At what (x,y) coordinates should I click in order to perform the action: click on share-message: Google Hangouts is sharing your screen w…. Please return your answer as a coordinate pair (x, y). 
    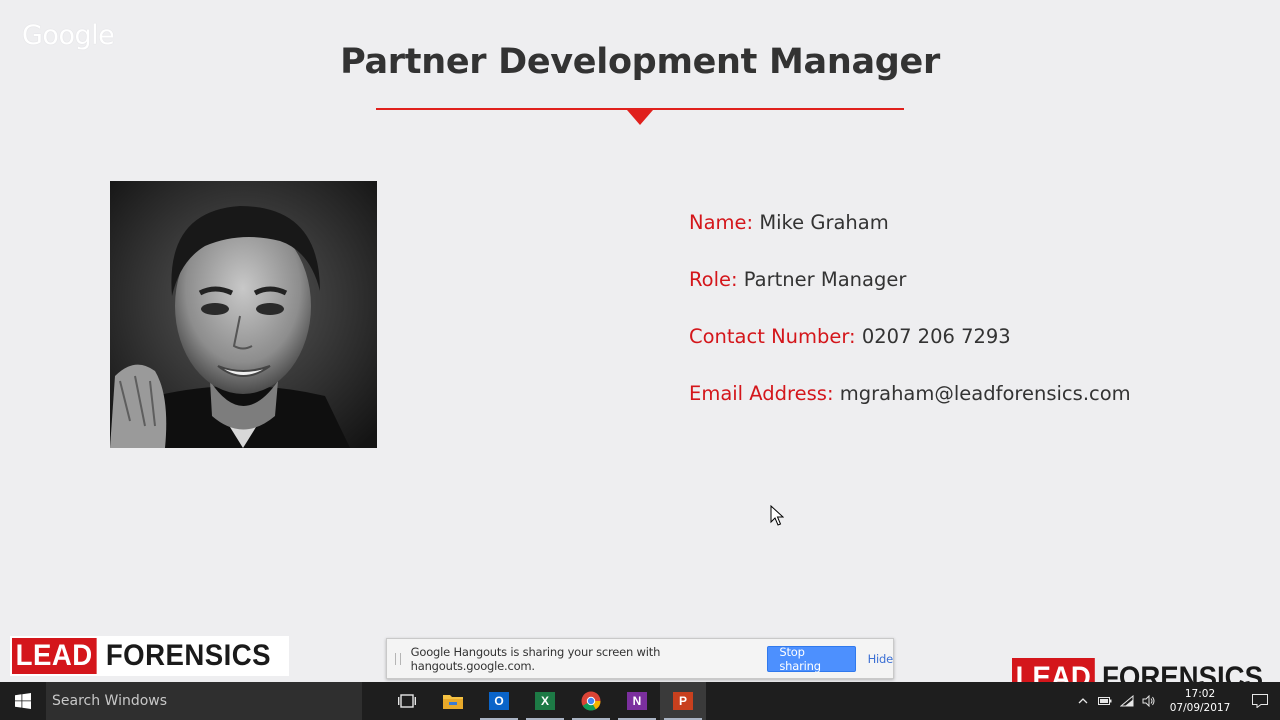
    Looking at the image, I should click on (535, 658).